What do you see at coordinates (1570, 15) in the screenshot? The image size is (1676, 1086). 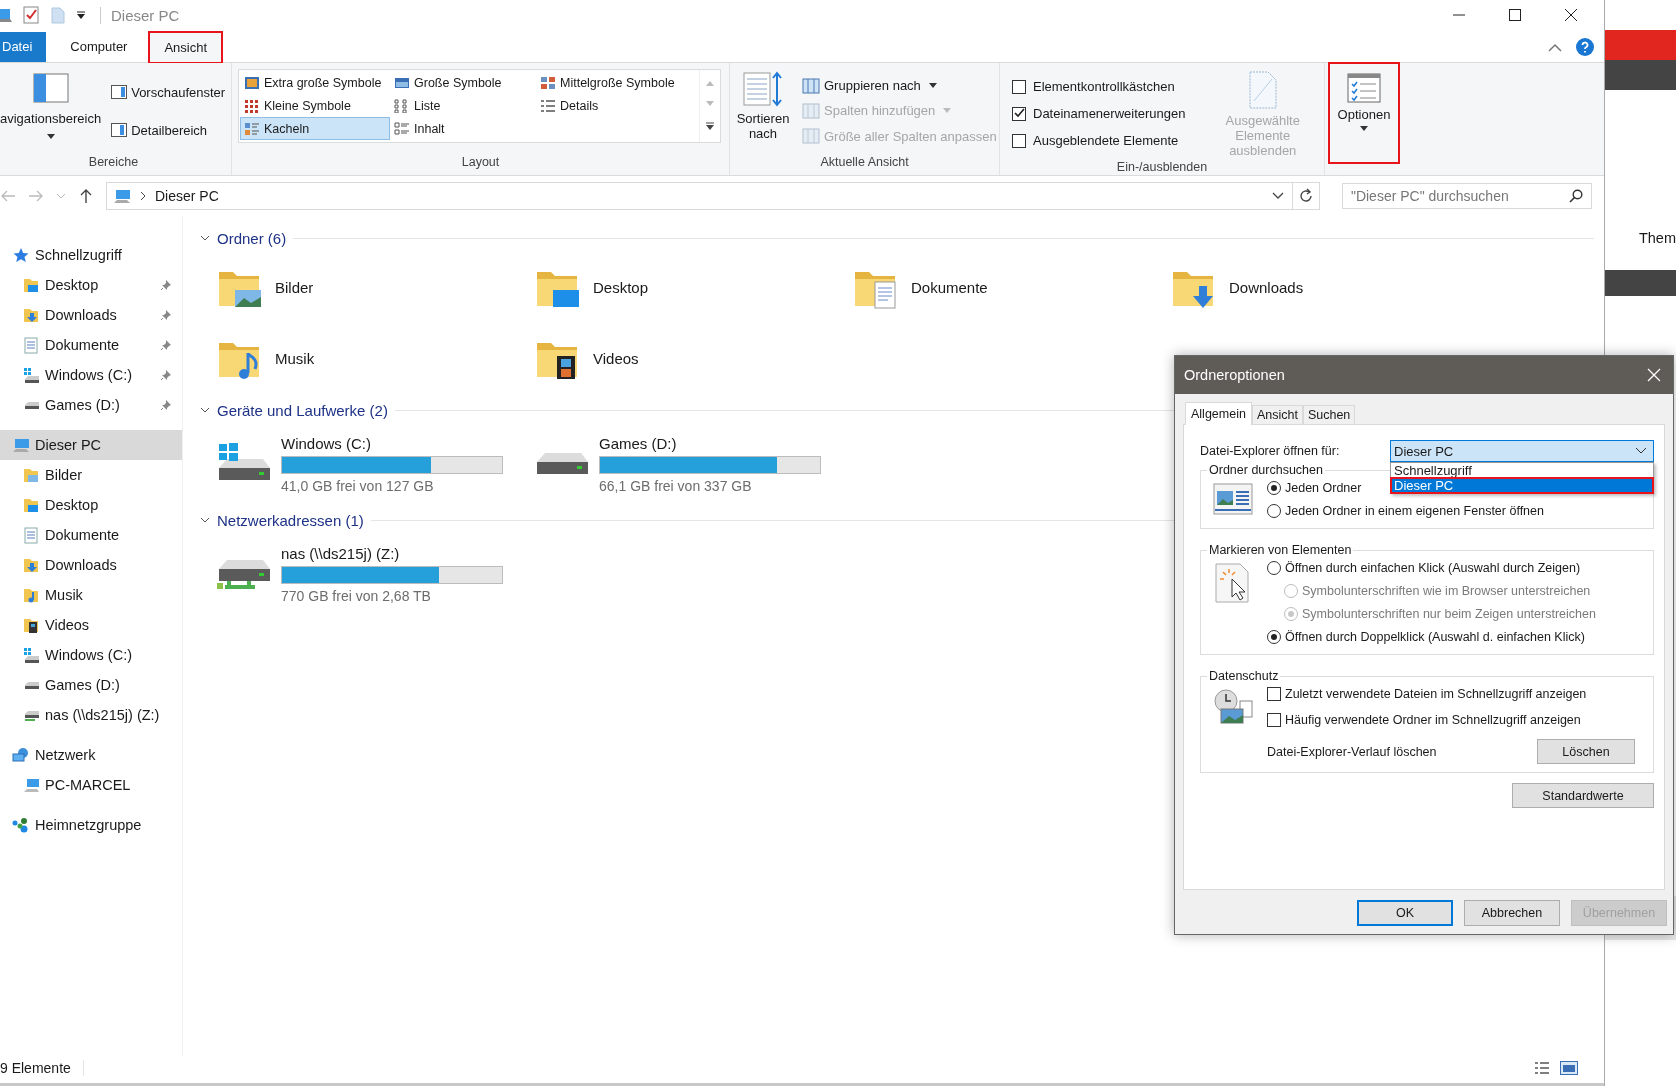 I see `close-icon` at bounding box center [1570, 15].